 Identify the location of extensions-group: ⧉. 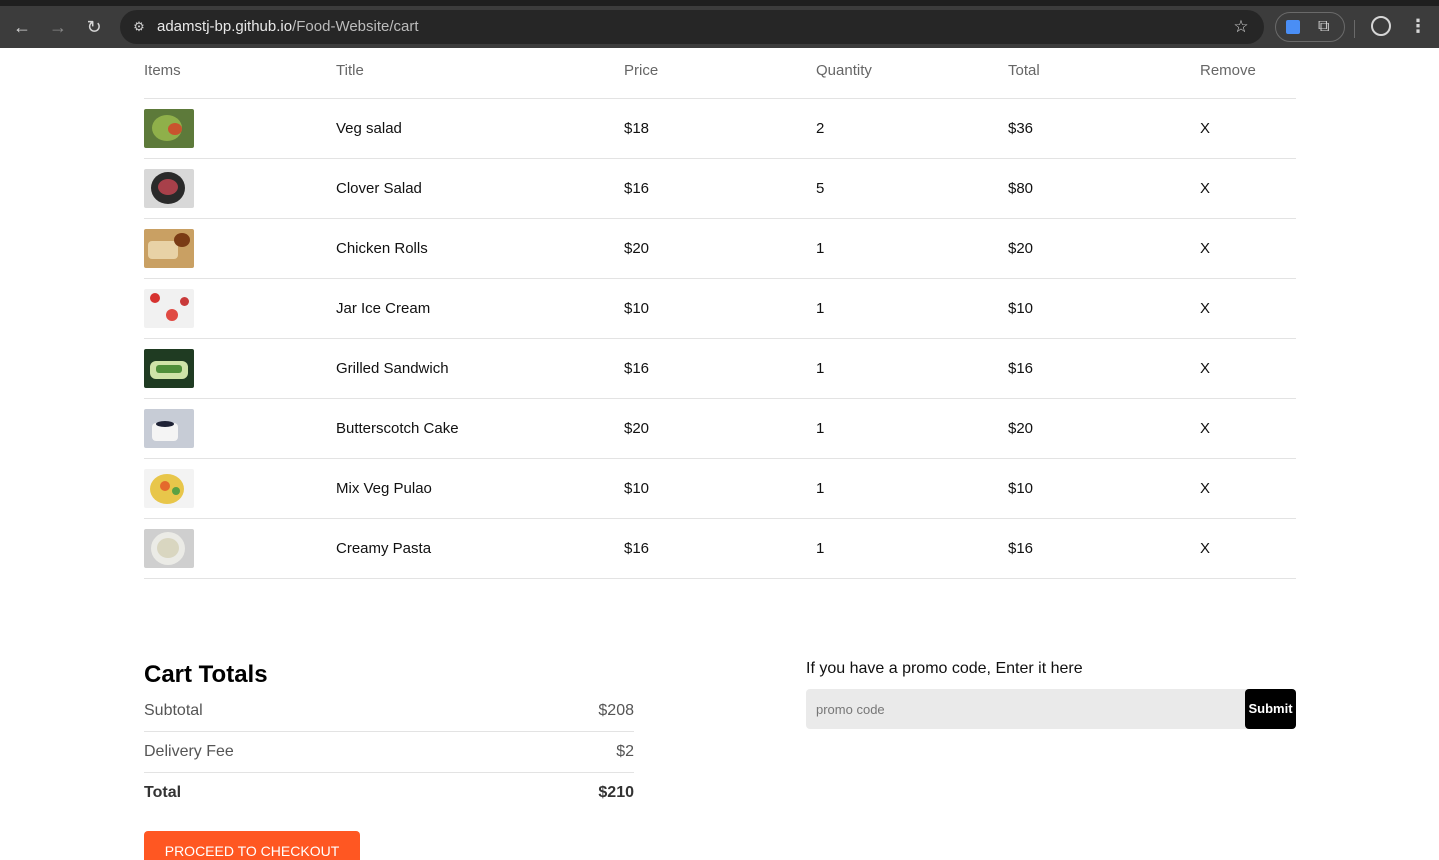
(1310, 27).